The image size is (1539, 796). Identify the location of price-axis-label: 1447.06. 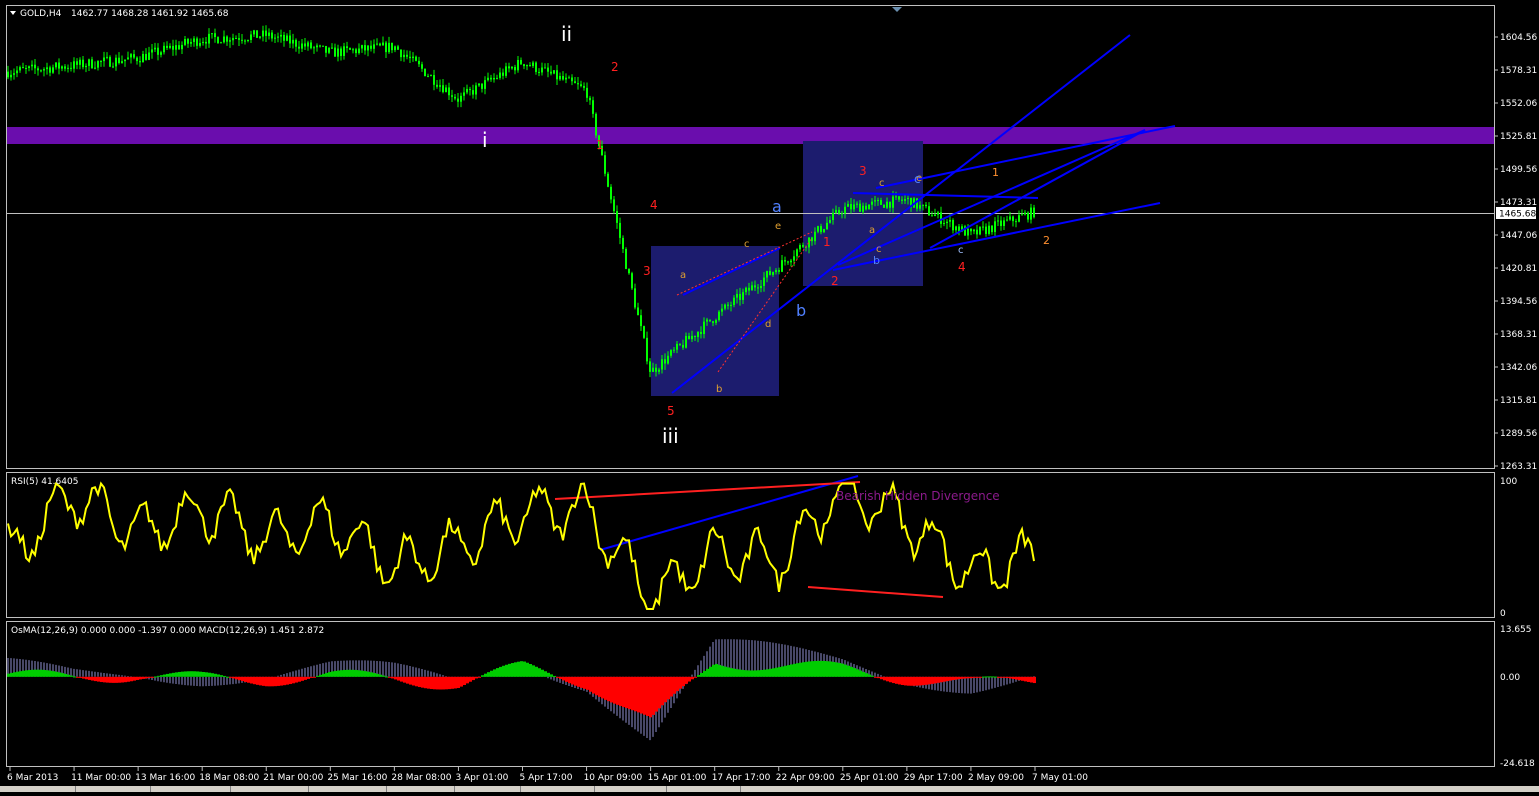
(1518, 236).